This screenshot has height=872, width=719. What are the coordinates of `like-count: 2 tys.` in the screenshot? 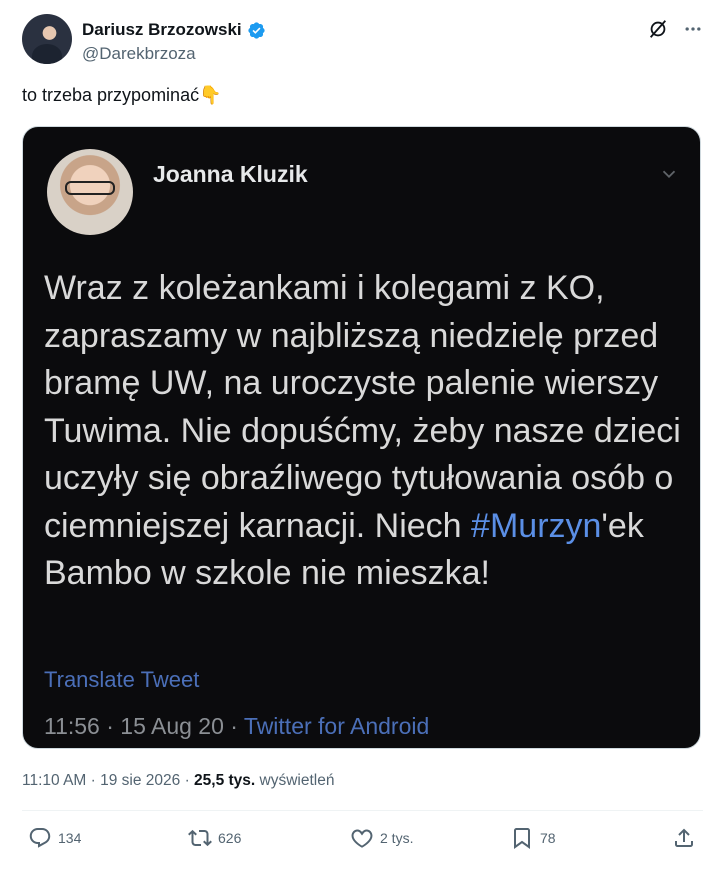 It's located at (397, 838).